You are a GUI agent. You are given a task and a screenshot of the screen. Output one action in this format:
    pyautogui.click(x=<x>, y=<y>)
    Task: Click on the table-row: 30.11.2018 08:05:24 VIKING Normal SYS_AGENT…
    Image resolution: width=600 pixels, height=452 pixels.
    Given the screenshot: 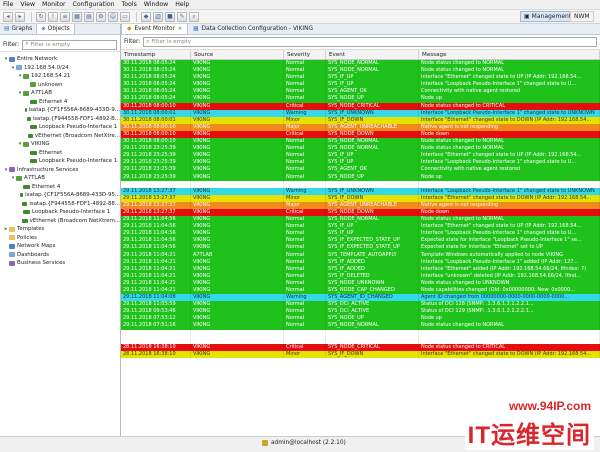 What is the action you would take?
    pyautogui.click(x=360, y=92)
    